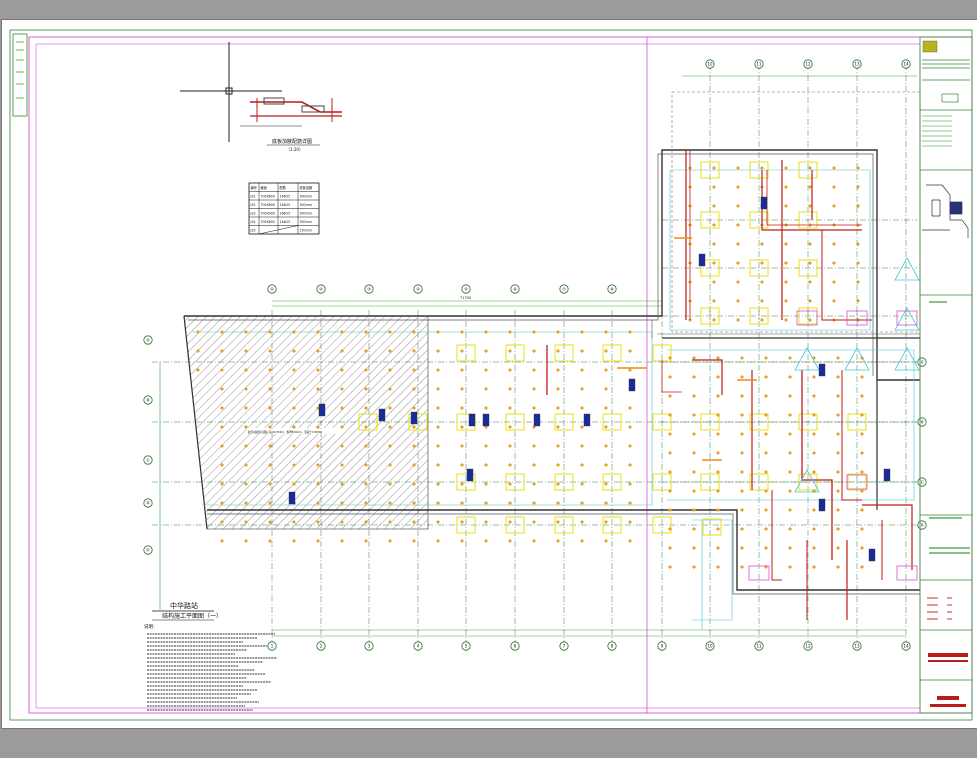 This screenshot has height=758, width=977. Describe the element at coordinates (770, 250) in the screenshot. I see `wall-line` at that location.